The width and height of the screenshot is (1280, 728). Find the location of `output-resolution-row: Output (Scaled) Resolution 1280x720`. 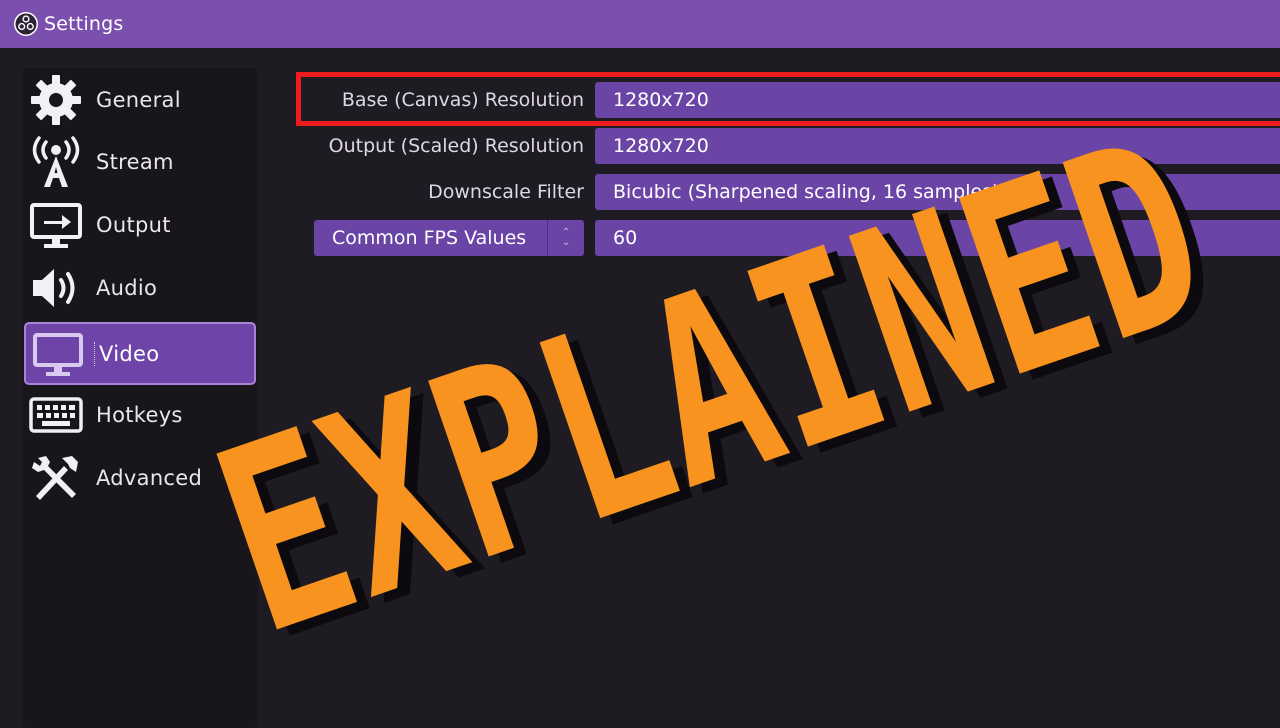

output-resolution-row: Output (Scaled) Resolution 1280x720 is located at coordinates (788, 146).